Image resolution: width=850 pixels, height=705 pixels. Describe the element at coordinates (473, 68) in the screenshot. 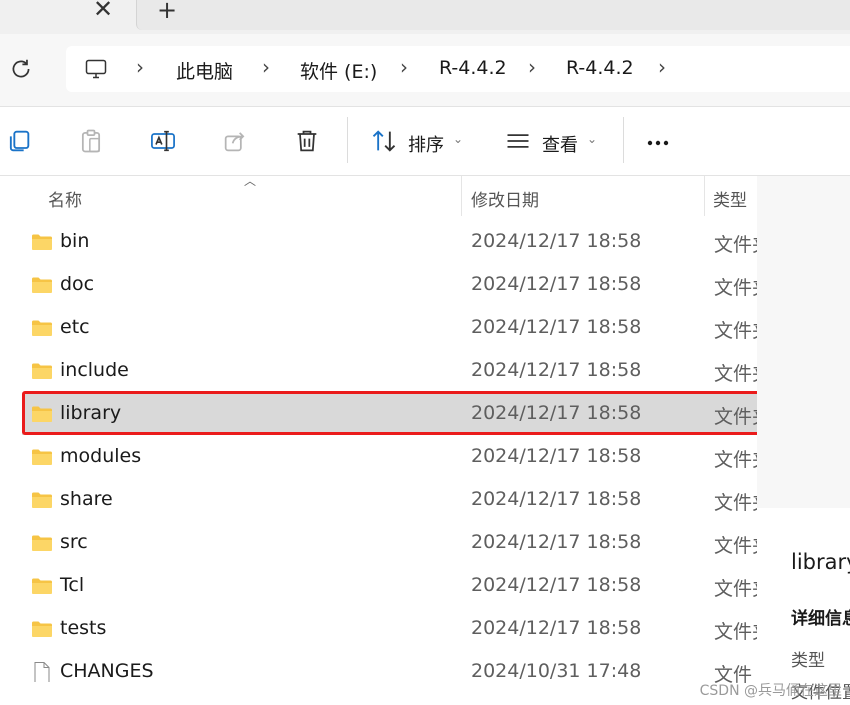

I see `breadcrumb-folder-1: R-4.4.2` at that location.